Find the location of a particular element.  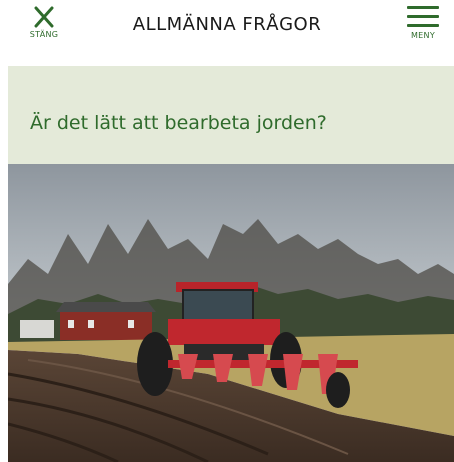

question-heading: Är det lätt att bearbeta jorden? is located at coordinates (178, 123).